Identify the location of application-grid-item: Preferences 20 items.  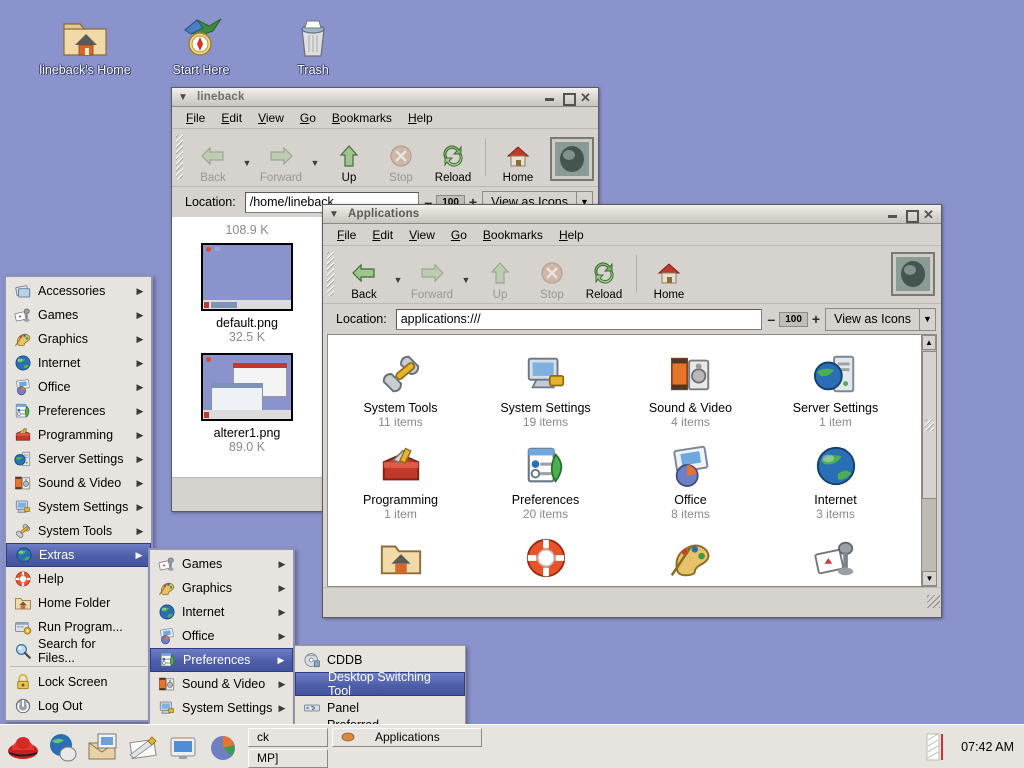
(545, 481).